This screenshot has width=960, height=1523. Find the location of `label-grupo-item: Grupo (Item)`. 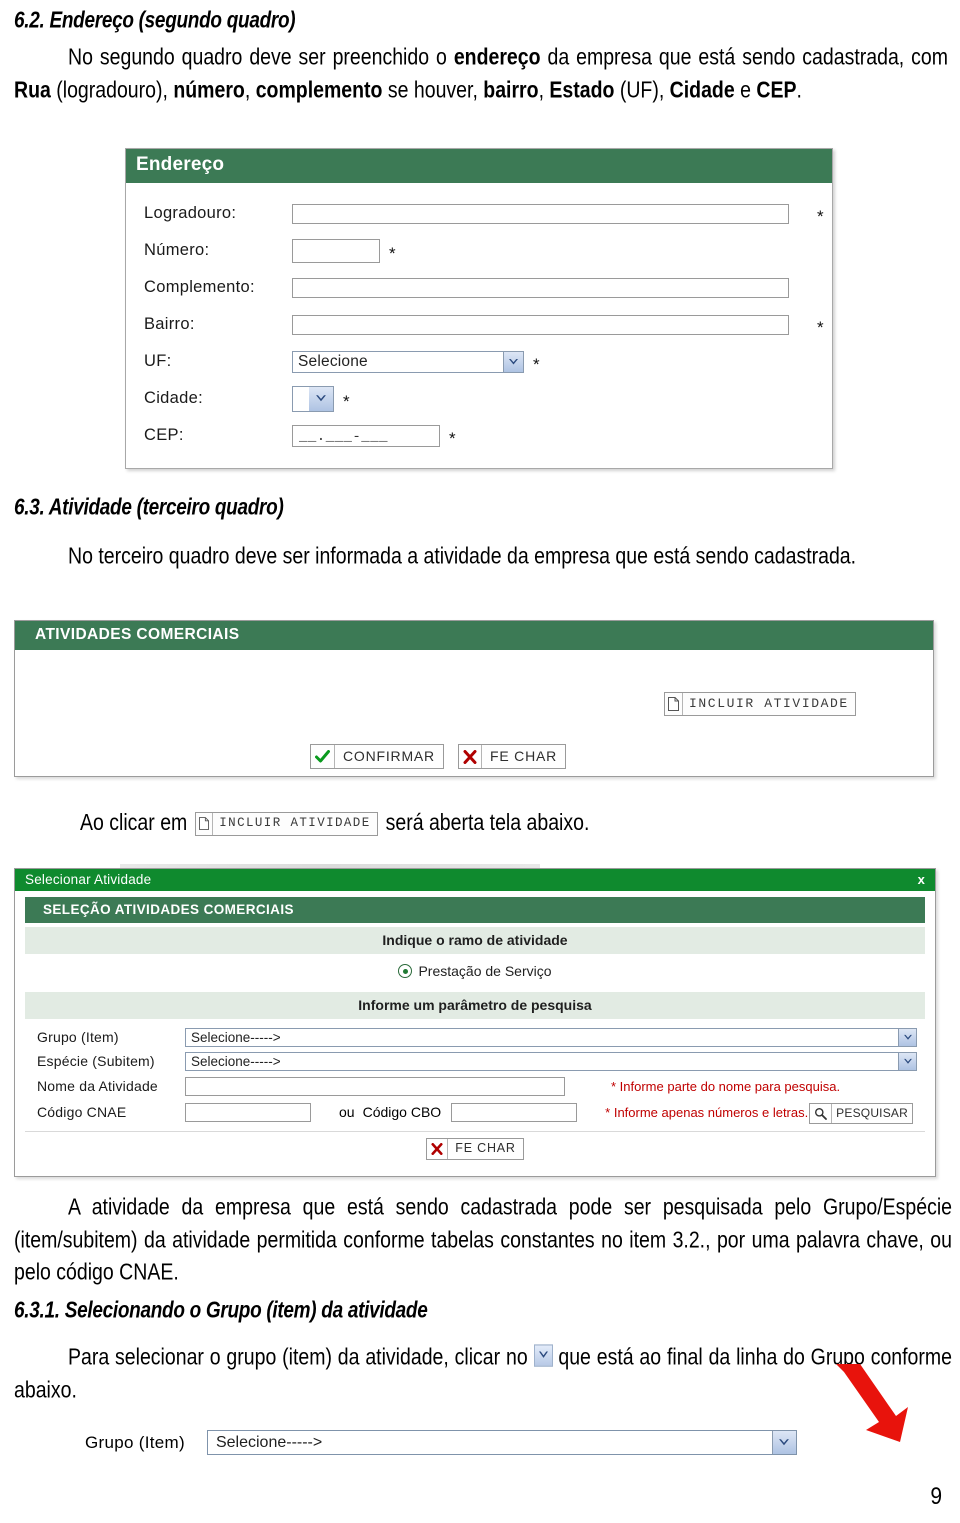

label-grupo-item: Grupo (Item) is located at coordinates (78, 1037).